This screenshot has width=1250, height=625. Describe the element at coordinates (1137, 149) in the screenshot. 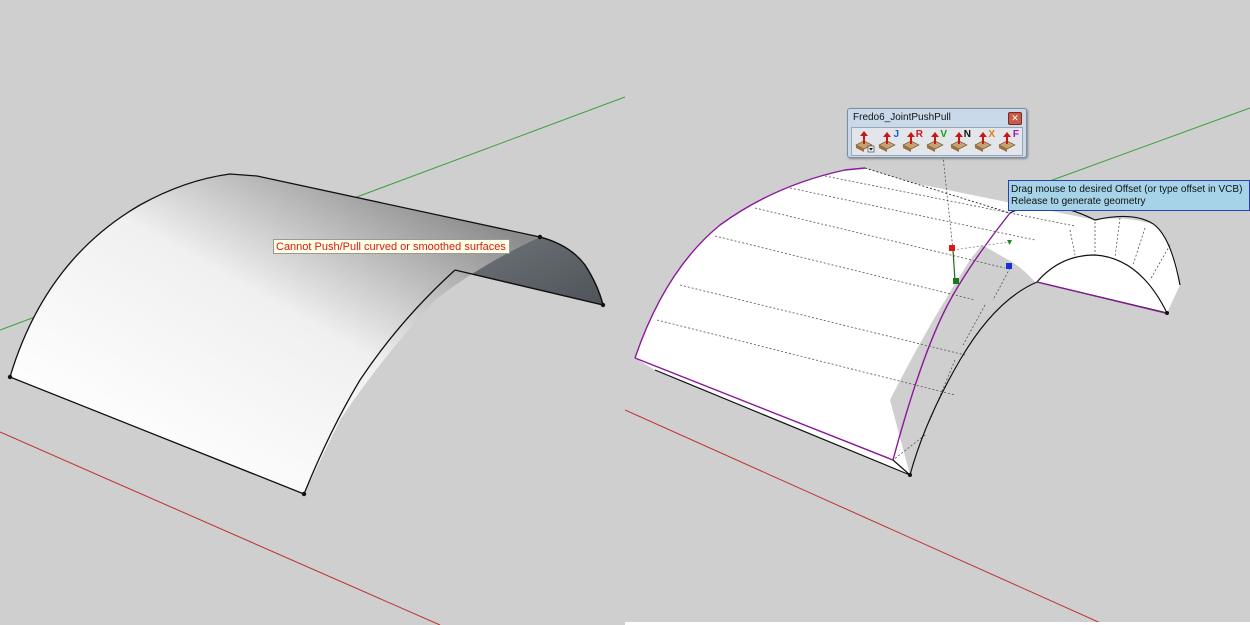

I see `green-axis` at that location.